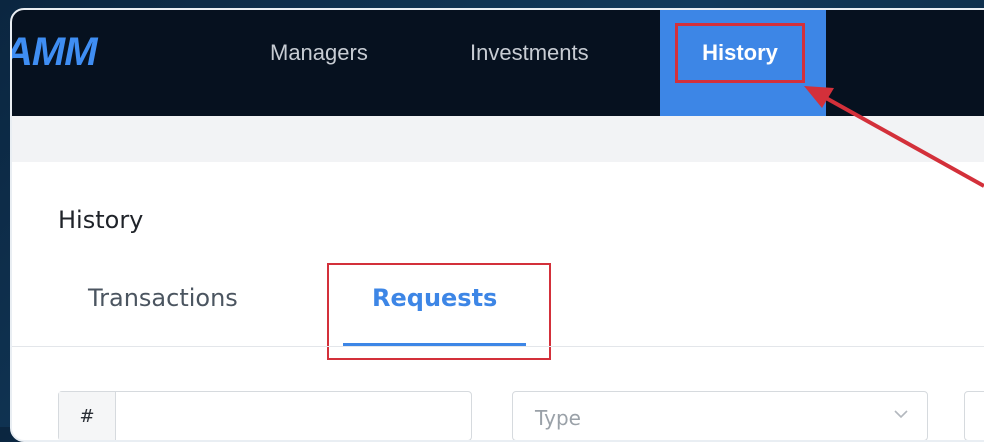  Describe the element at coordinates (720, 415) in the screenshot. I see `type-select: Type` at that location.